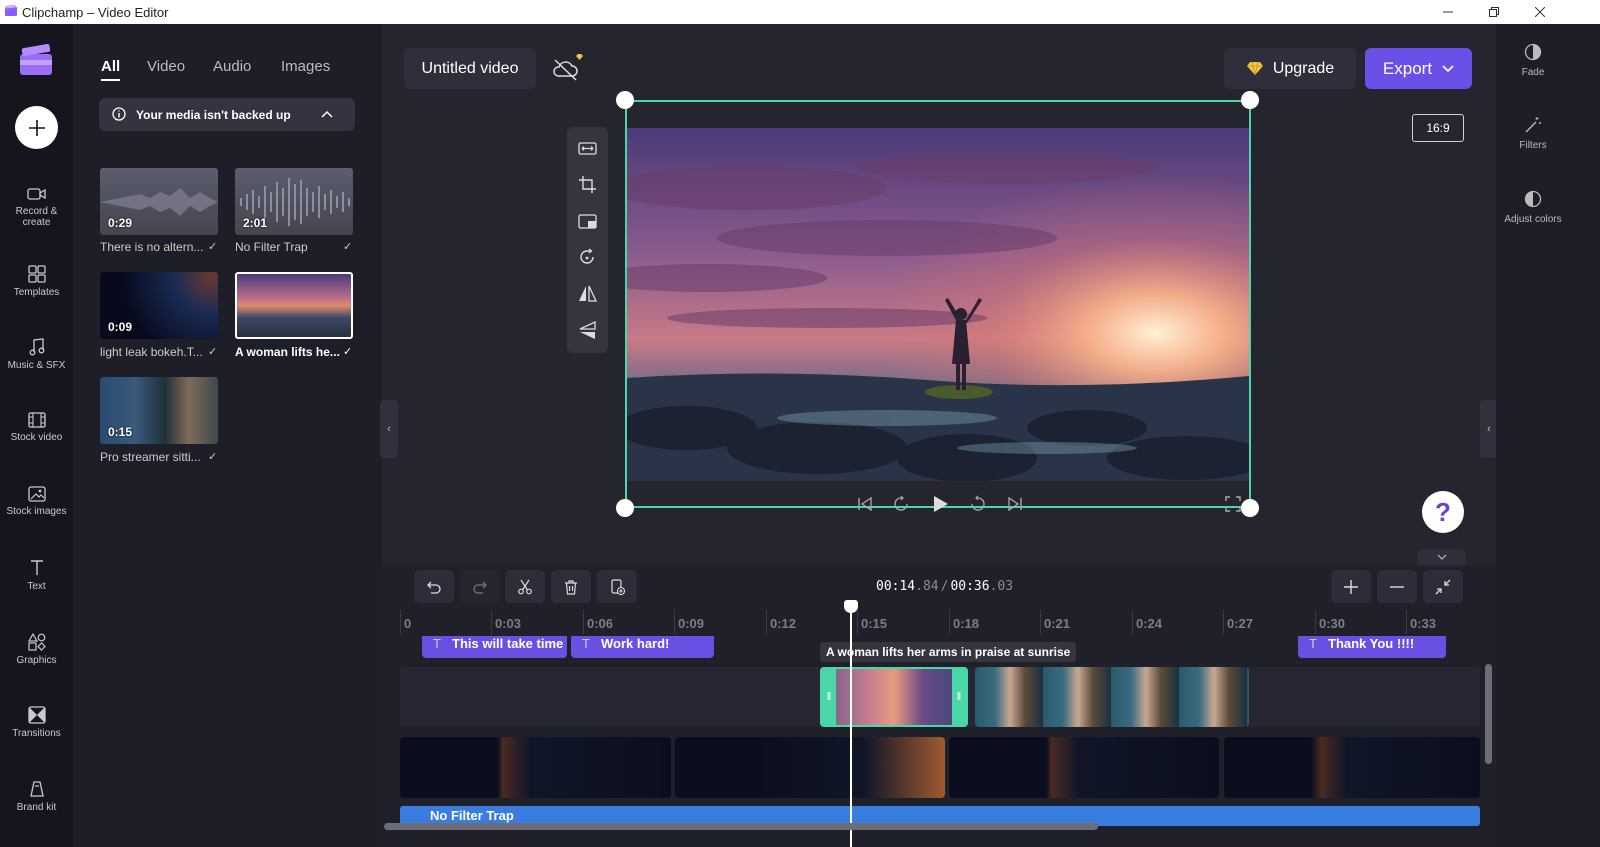 The width and height of the screenshot is (1600, 847). Describe the element at coordinates (1533, 60) in the screenshot. I see `rail-fade: Fade` at that location.